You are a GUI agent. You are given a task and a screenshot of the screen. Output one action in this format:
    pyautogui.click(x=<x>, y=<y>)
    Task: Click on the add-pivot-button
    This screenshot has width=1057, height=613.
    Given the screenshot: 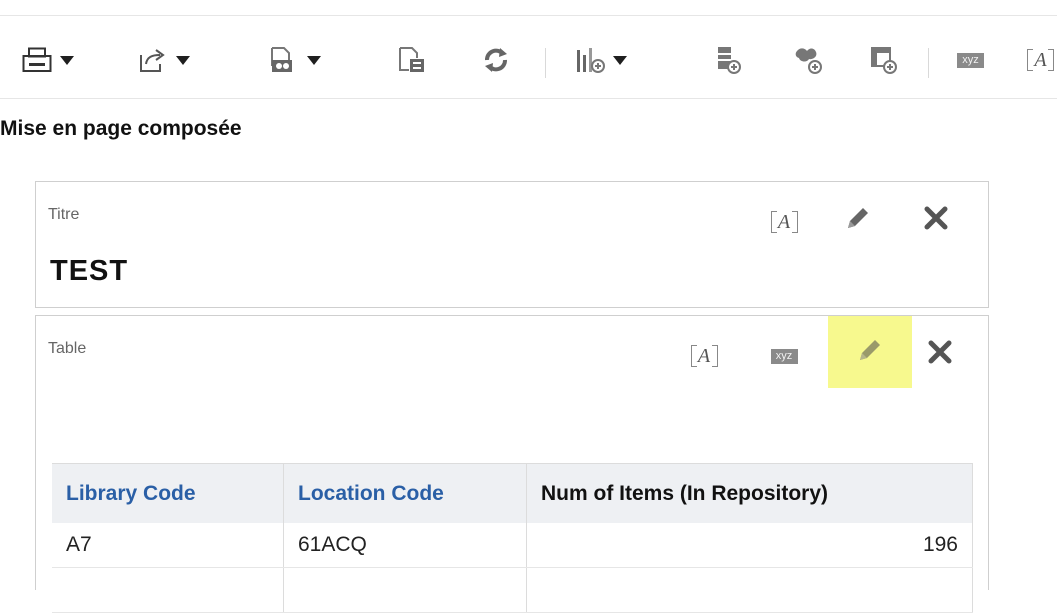 What is the action you would take?
    pyautogui.click(x=884, y=60)
    